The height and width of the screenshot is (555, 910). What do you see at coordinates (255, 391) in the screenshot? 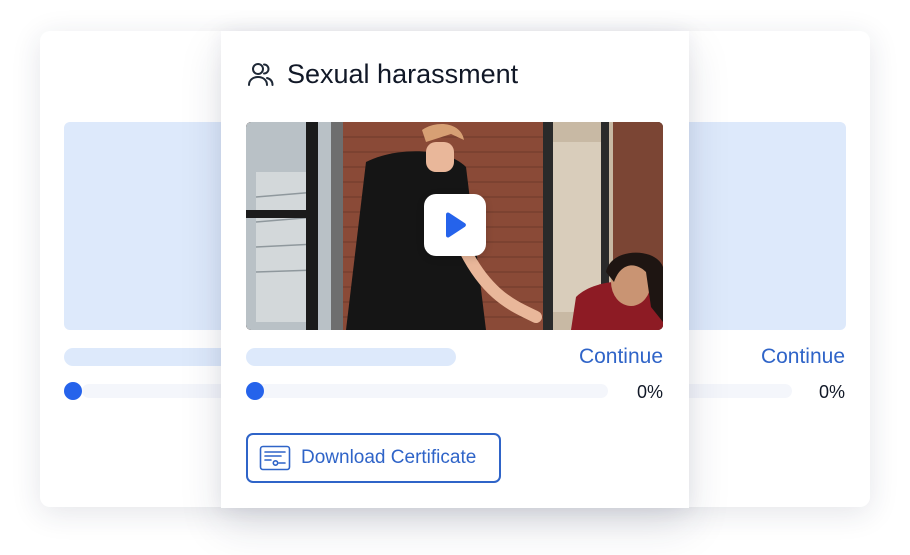
I see `progress-knob` at bounding box center [255, 391].